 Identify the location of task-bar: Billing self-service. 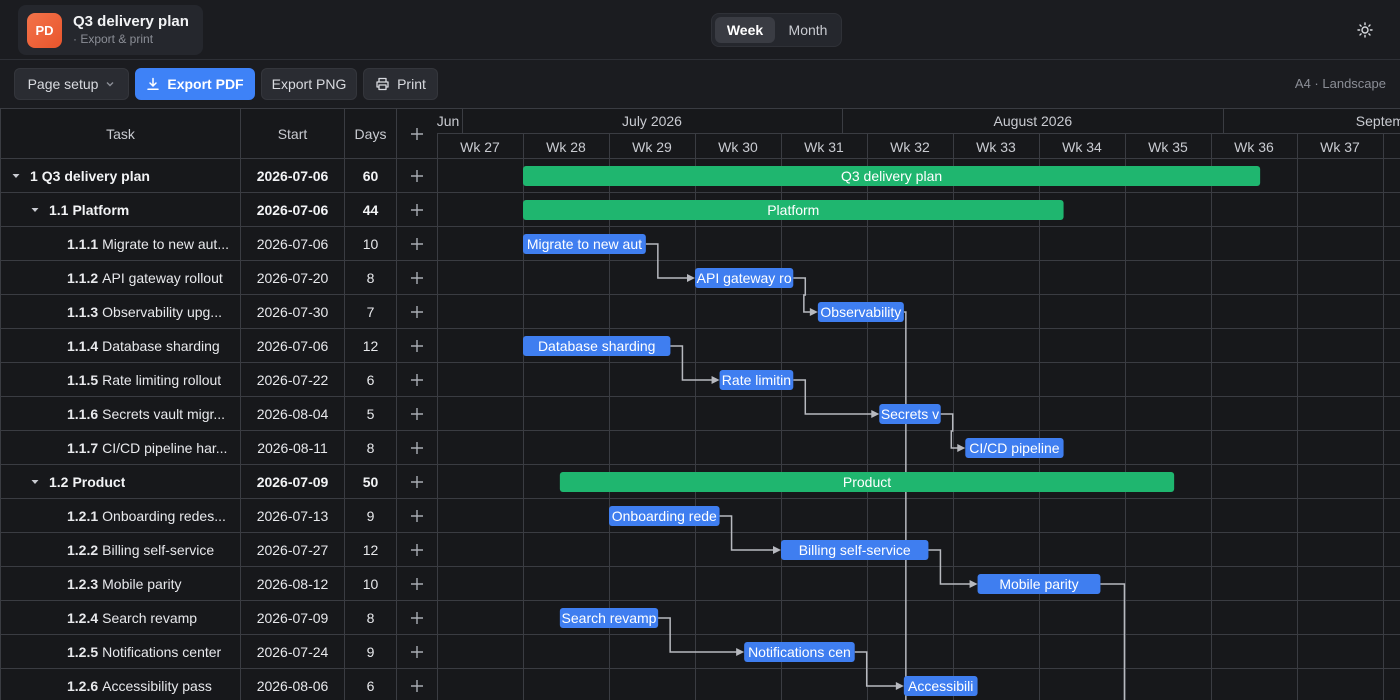
(855, 550).